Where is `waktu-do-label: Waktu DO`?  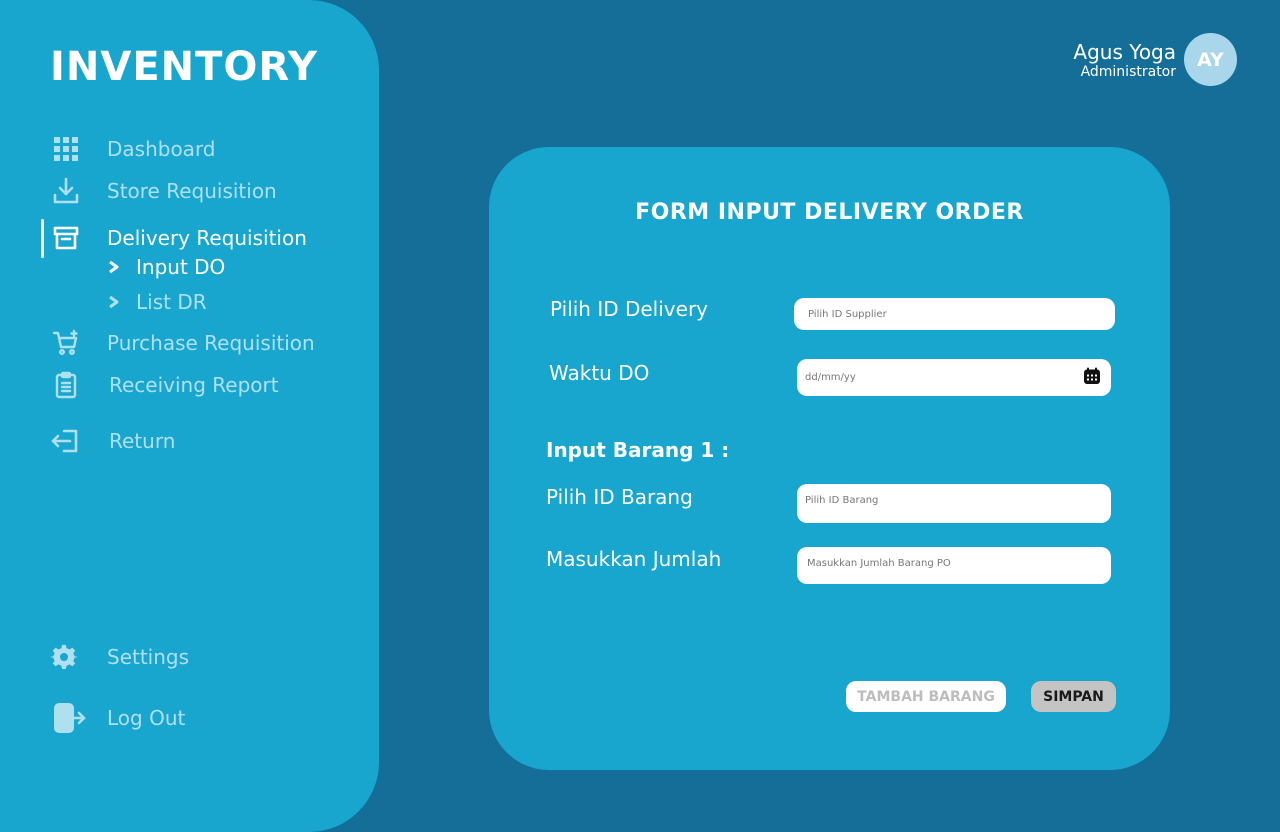
waktu-do-label: Waktu DO is located at coordinates (599, 373).